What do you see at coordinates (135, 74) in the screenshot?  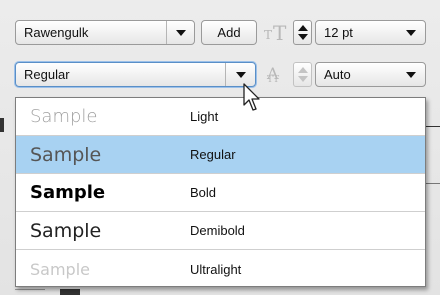 I see `font-style-dropdown: Regular` at bounding box center [135, 74].